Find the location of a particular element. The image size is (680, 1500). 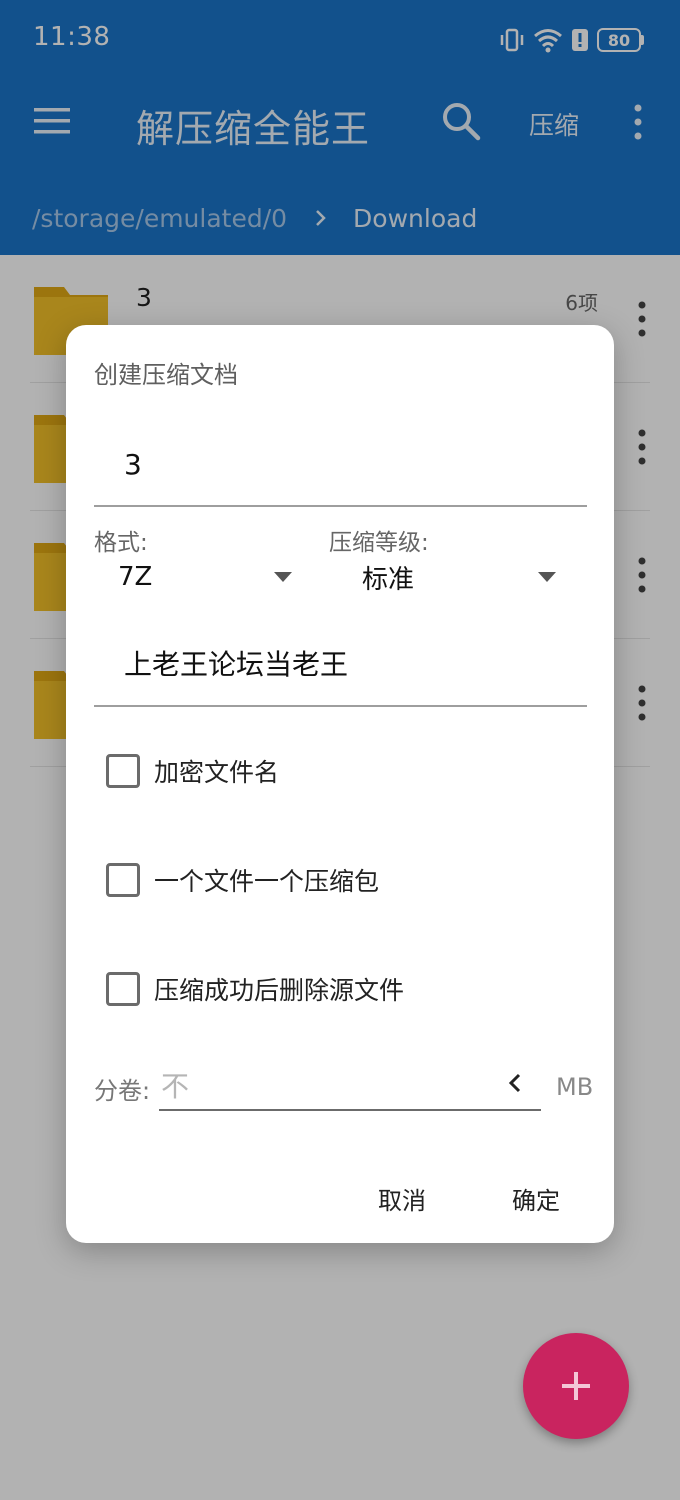

one-archive-per-file-option: 一个文件一个压缩包 is located at coordinates (242, 880).